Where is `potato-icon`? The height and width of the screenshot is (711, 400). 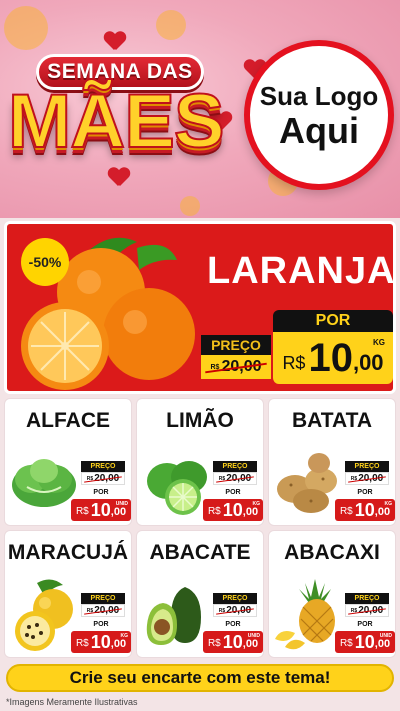
potato-icon is located at coordinates (308, 481).